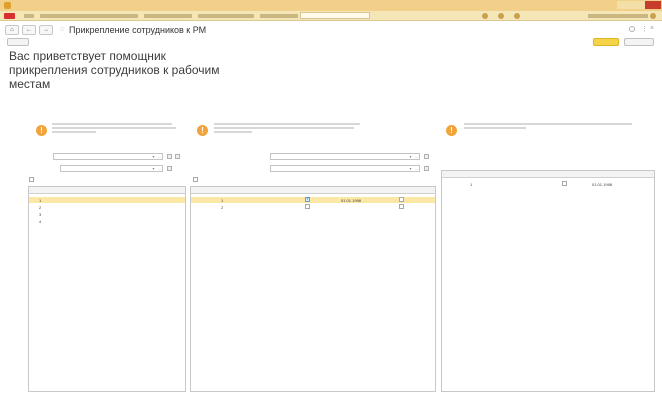 The height and width of the screenshot is (393, 662). What do you see at coordinates (29, 30) in the screenshot?
I see `back-button: ←` at bounding box center [29, 30].